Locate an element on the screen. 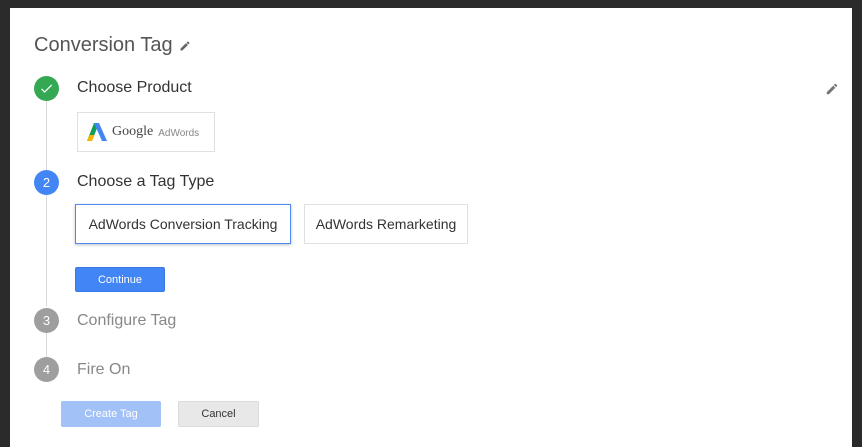 The image size is (862, 447). step-4-indicator: 4 is located at coordinates (46, 369).